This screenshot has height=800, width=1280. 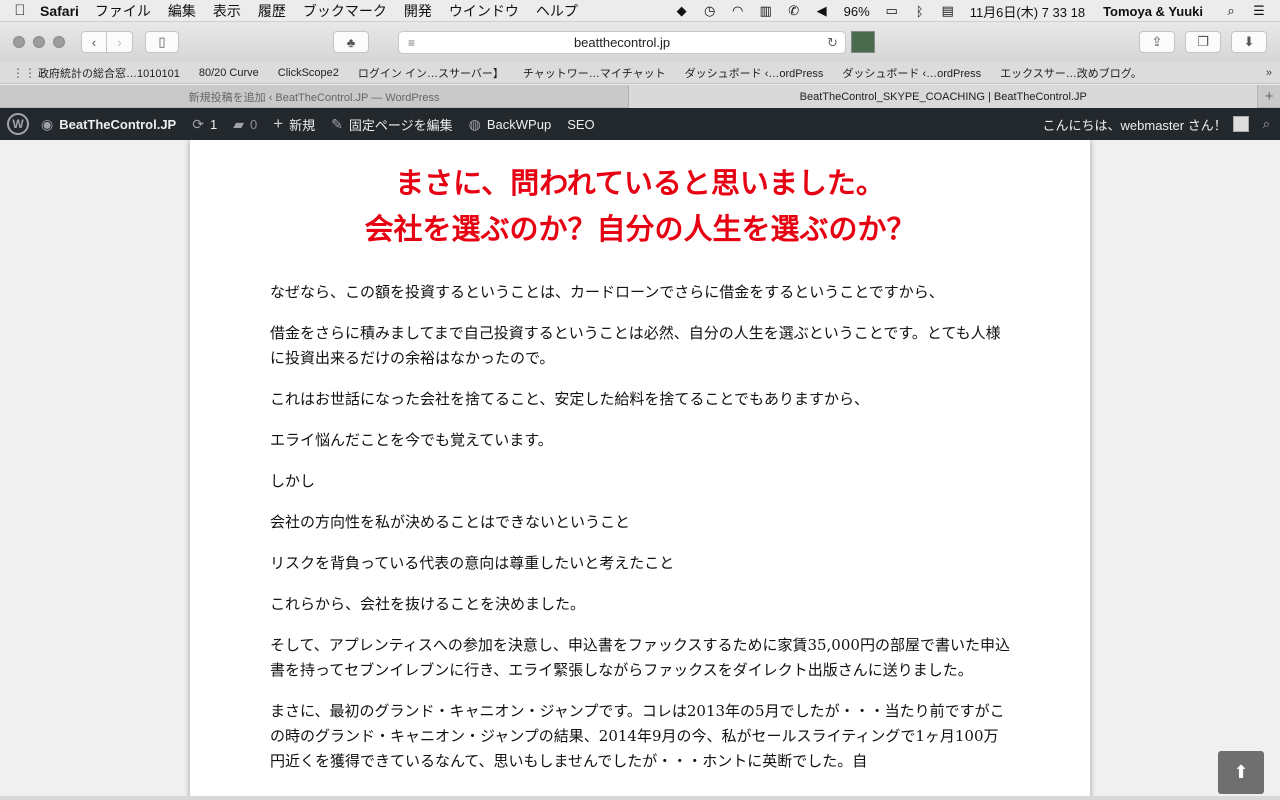 I want to click on edit-page-link: ✎ 固定ページを編集, so click(x=391, y=124).